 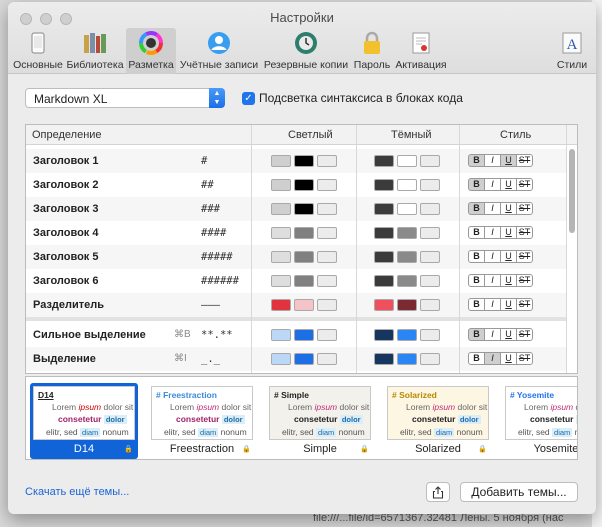 I want to click on markup-select: Markdown XL ▲ ▼, so click(x=125, y=98).